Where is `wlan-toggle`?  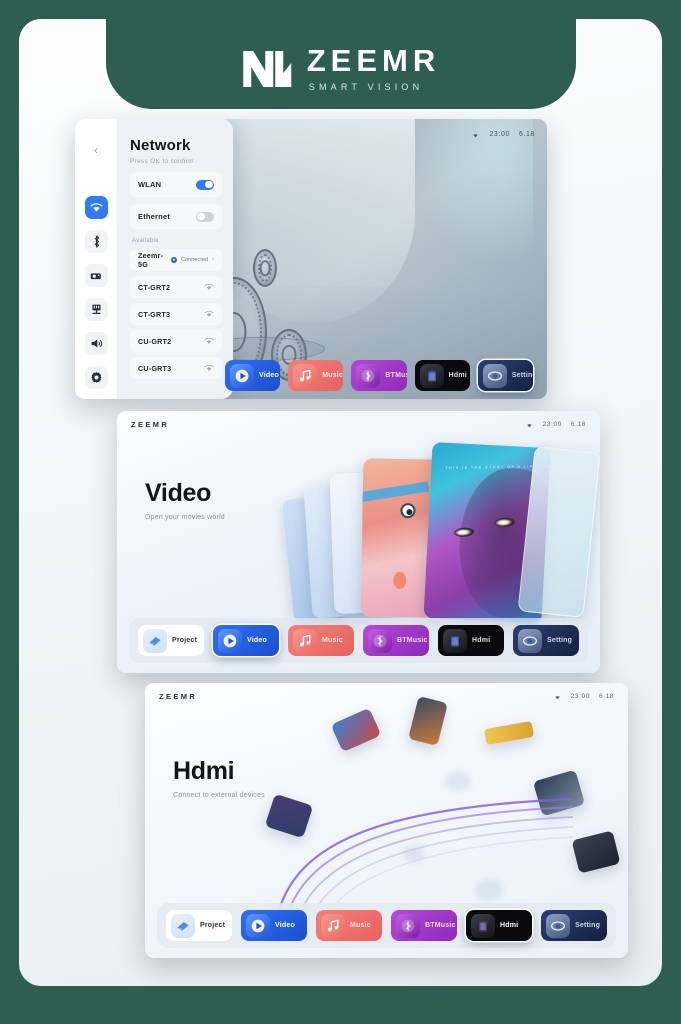
wlan-toggle is located at coordinates (205, 184).